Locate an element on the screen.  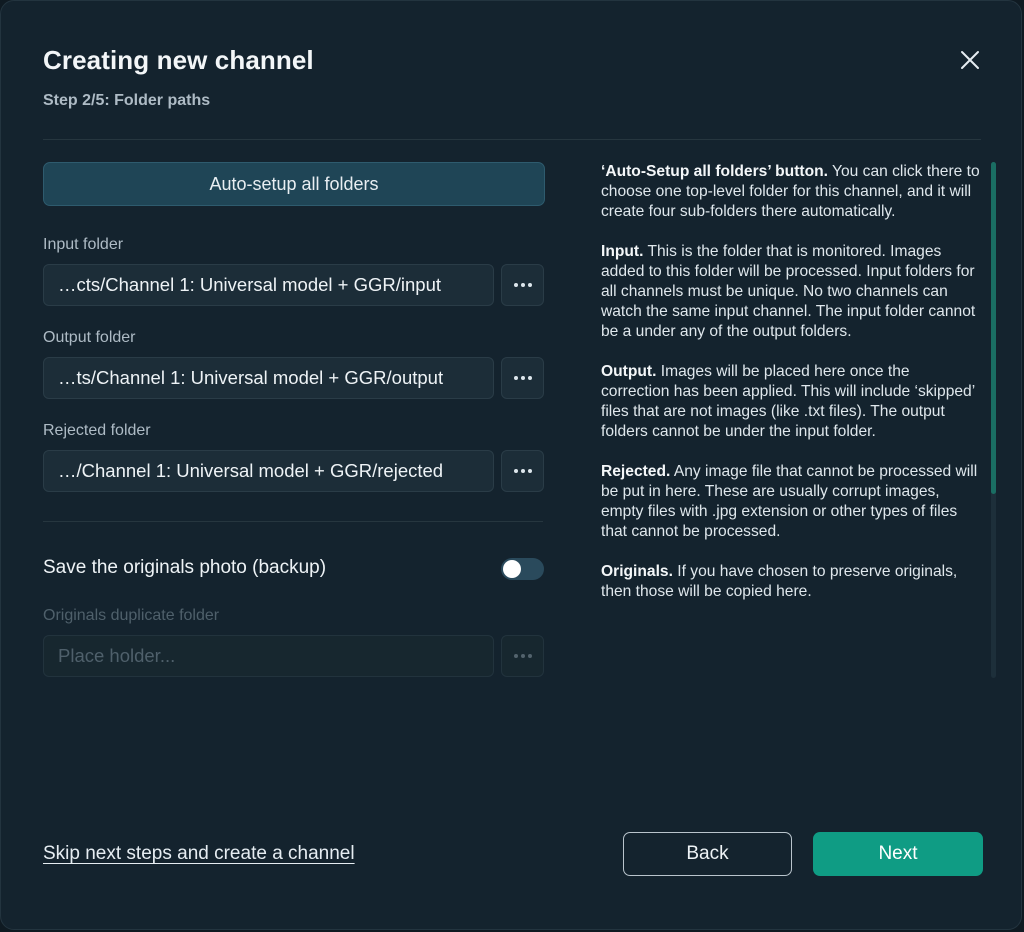
browse-input-button is located at coordinates (522, 285).